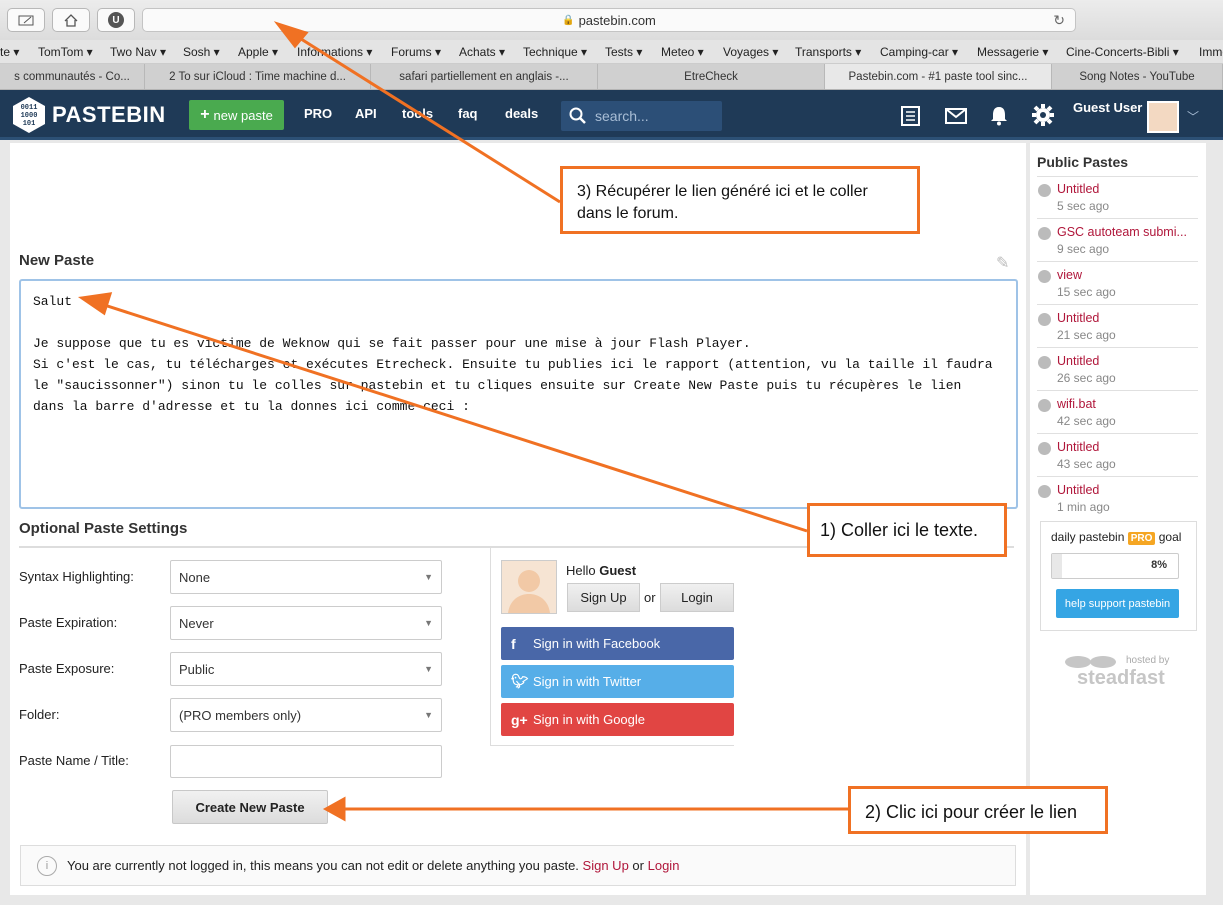  I want to click on bookmark-item: Meteo ▾, so click(682, 52).